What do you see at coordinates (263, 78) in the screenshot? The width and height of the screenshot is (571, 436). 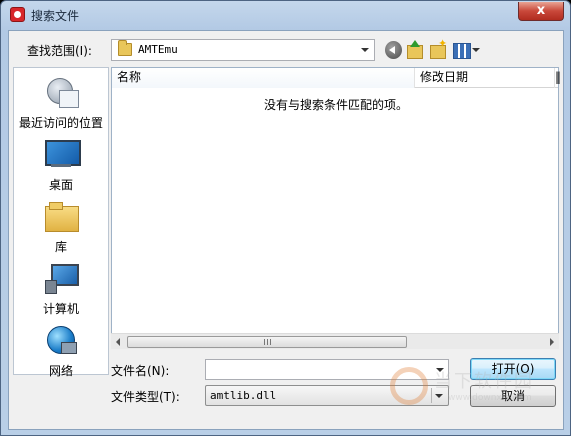 I see `column-header-name: 名称` at bounding box center [263, 78].